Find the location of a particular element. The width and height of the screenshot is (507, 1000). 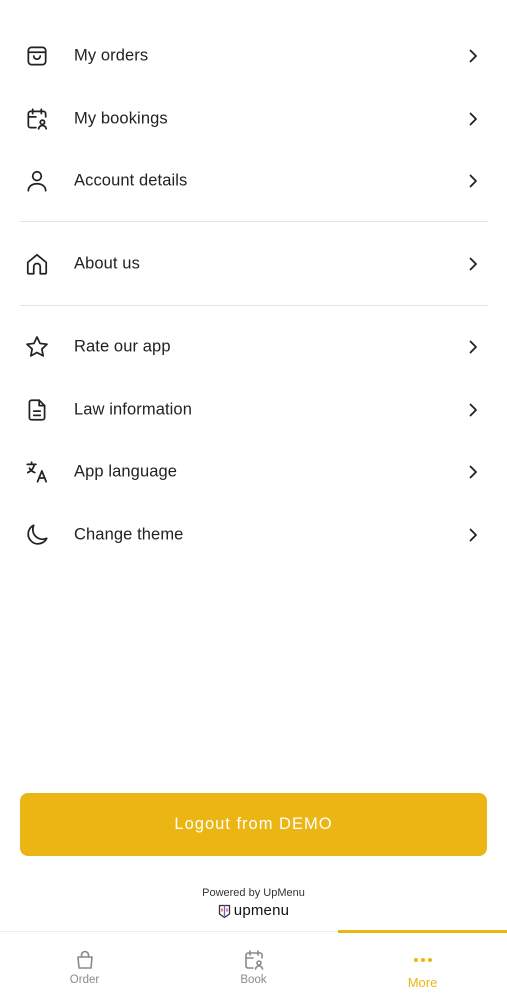

tab-label: Order is located at coordinates (84, 980).